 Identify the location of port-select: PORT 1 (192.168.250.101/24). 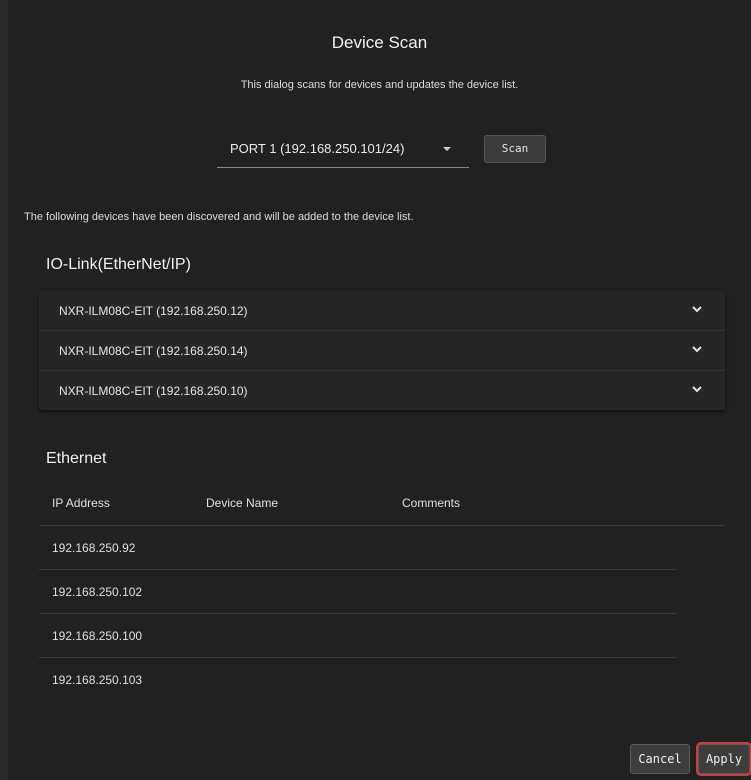
(343, 148).